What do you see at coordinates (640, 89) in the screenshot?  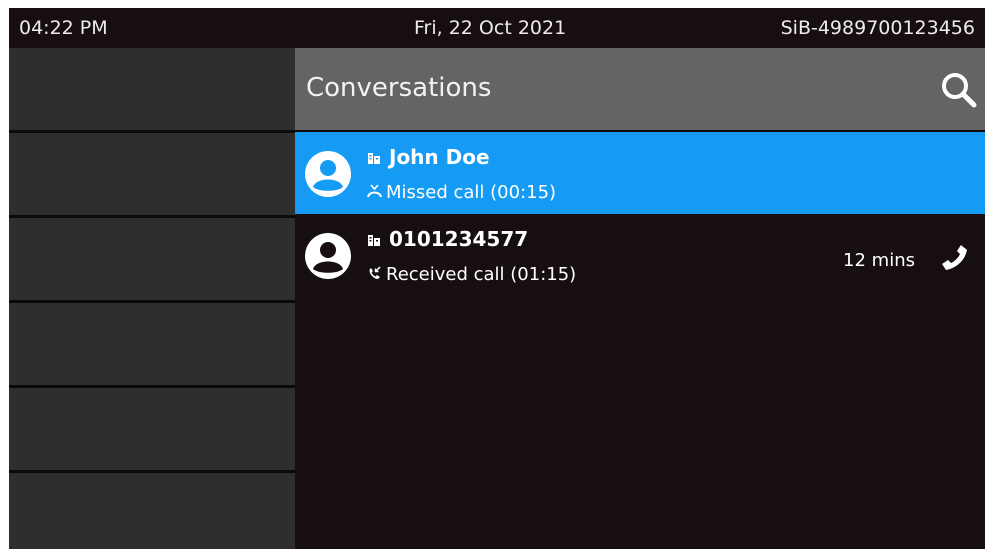 I see `conversations-header: Conversations` at bounding box center [640, 89].